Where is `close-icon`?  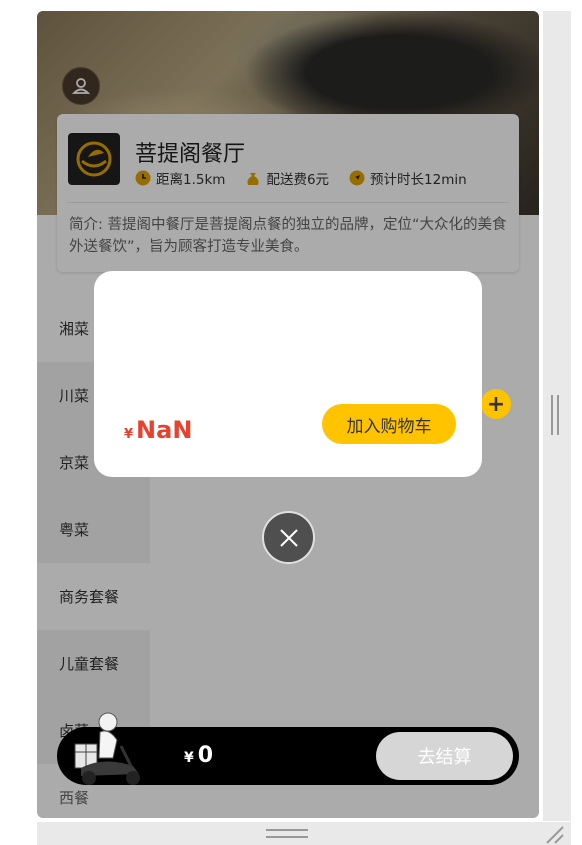
close-icon is located at coordinates (288, 537).